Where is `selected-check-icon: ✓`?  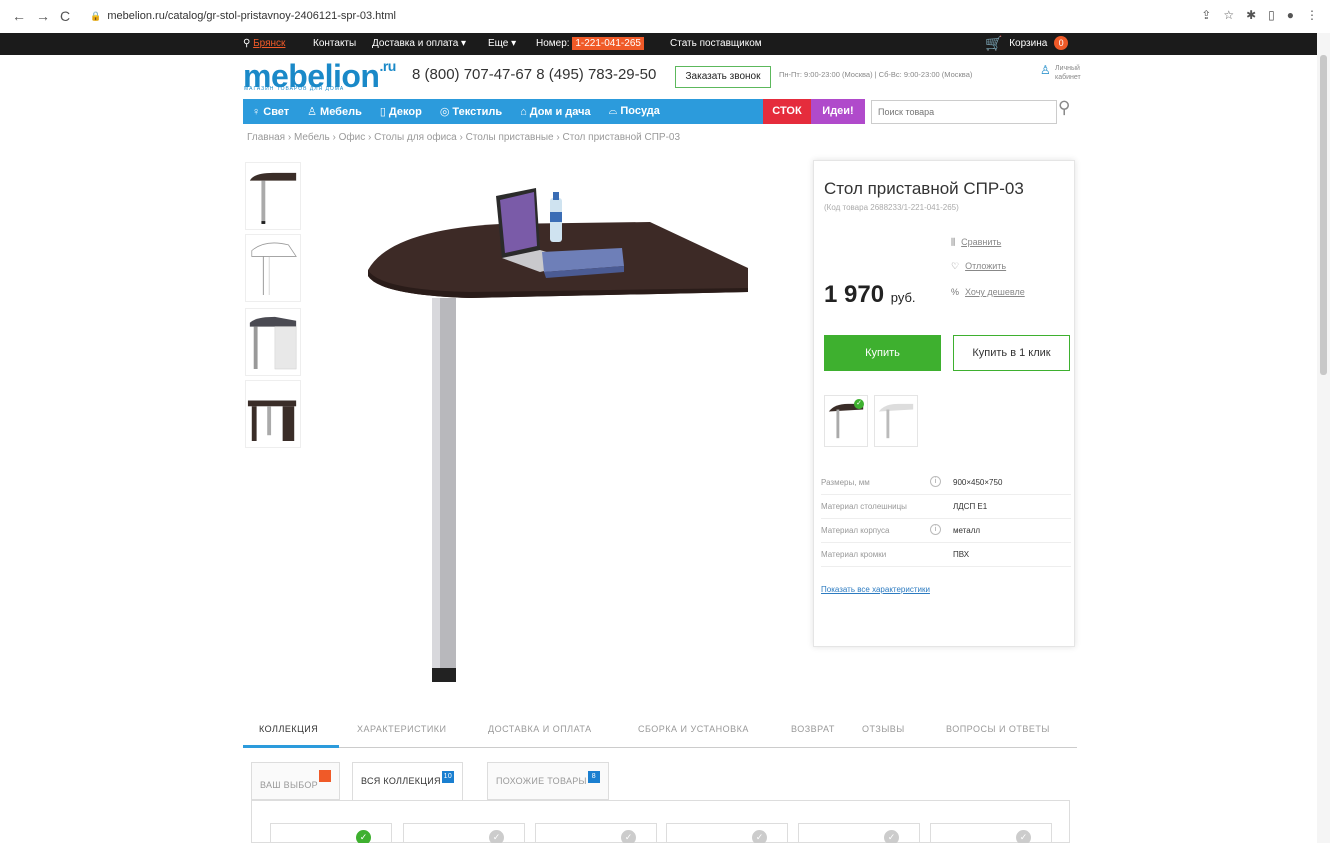 selected-check-icon: ✓ is located at coordinates (859, 404).